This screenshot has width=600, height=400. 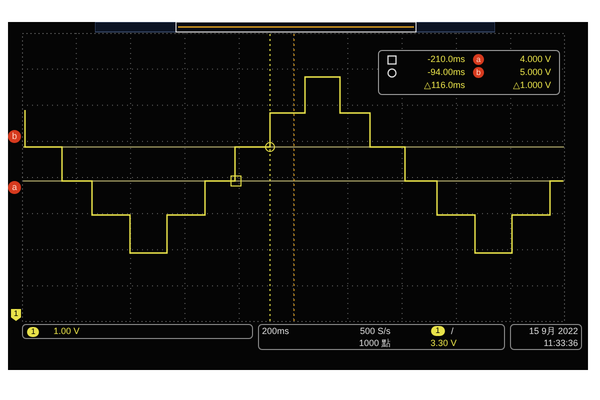 What do you see at coordinates (443, 343) in the screenshot?
I see `trigger-level: 3.30 V` at bounding box center [443, 343].